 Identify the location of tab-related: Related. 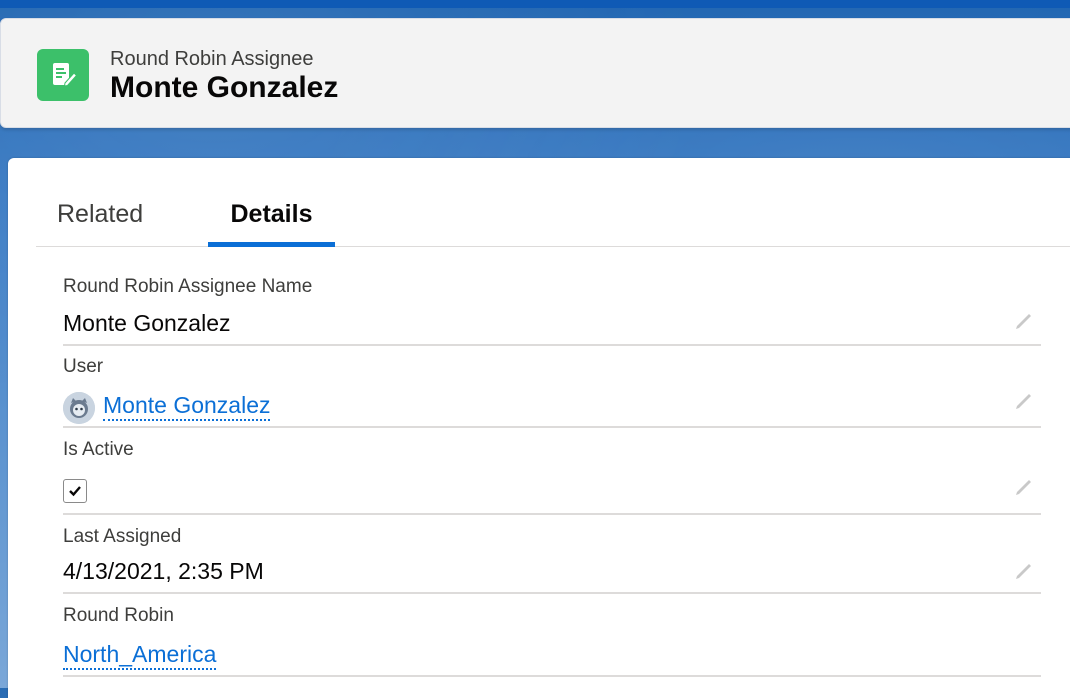
(100, 222).